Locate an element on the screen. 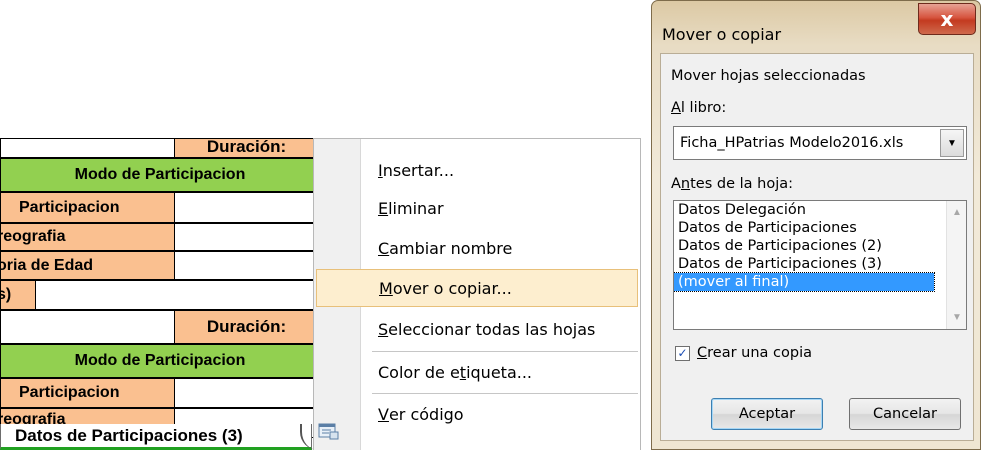 The height and width of the screenshot is (450, 981). modo-participacion-header: Modo de Participacion is located at coordinates (160, 175).